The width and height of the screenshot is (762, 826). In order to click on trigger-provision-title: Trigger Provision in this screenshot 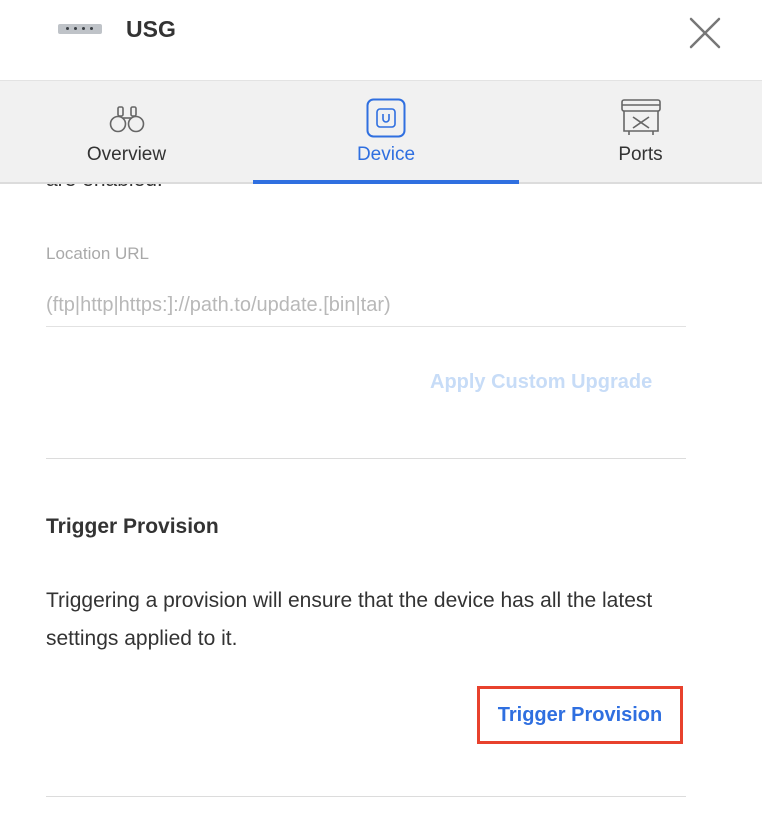, I will do `click(132, 526)`.